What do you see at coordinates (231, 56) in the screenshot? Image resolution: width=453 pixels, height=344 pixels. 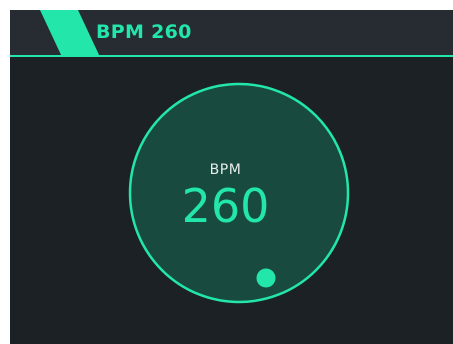 I see `header-divider` at bounding box center [231, 56].